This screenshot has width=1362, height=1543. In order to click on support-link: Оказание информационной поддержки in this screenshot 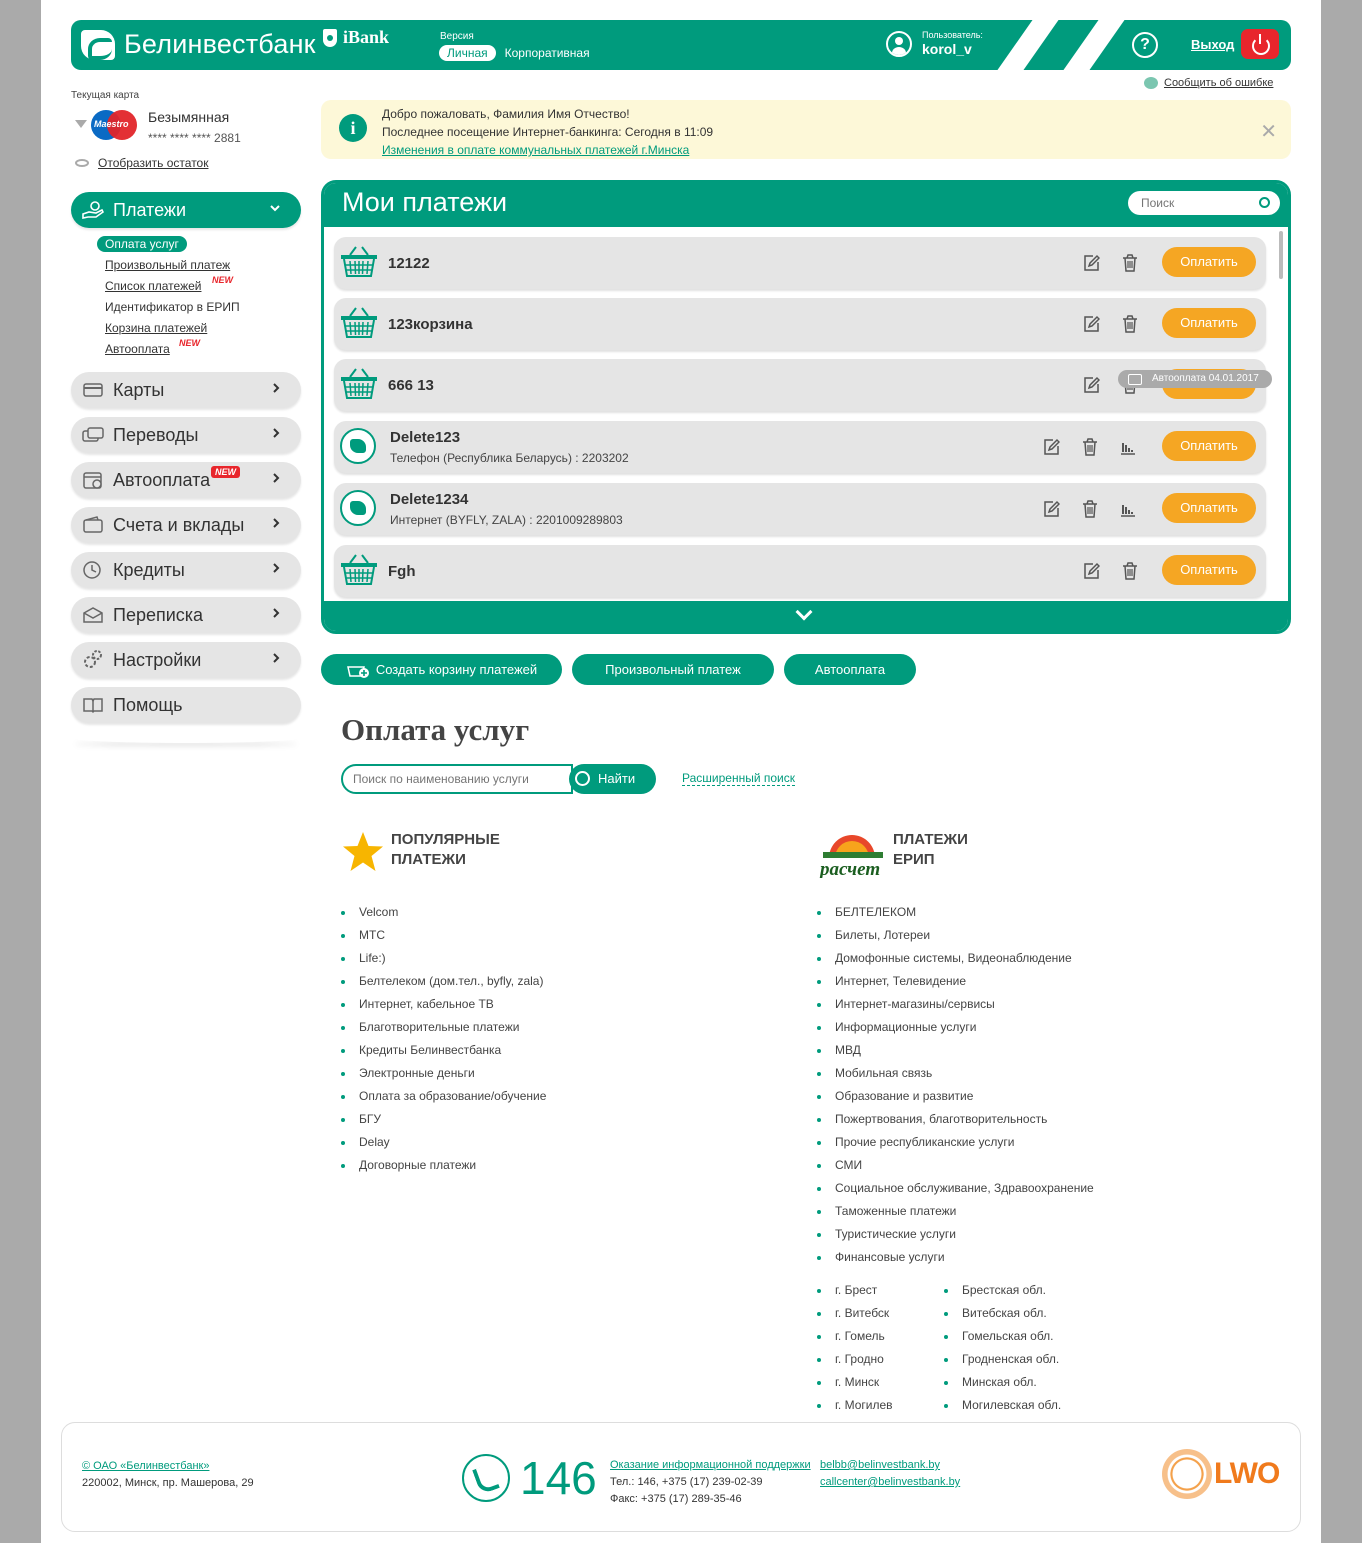, I will do `click(710, 1465)`.